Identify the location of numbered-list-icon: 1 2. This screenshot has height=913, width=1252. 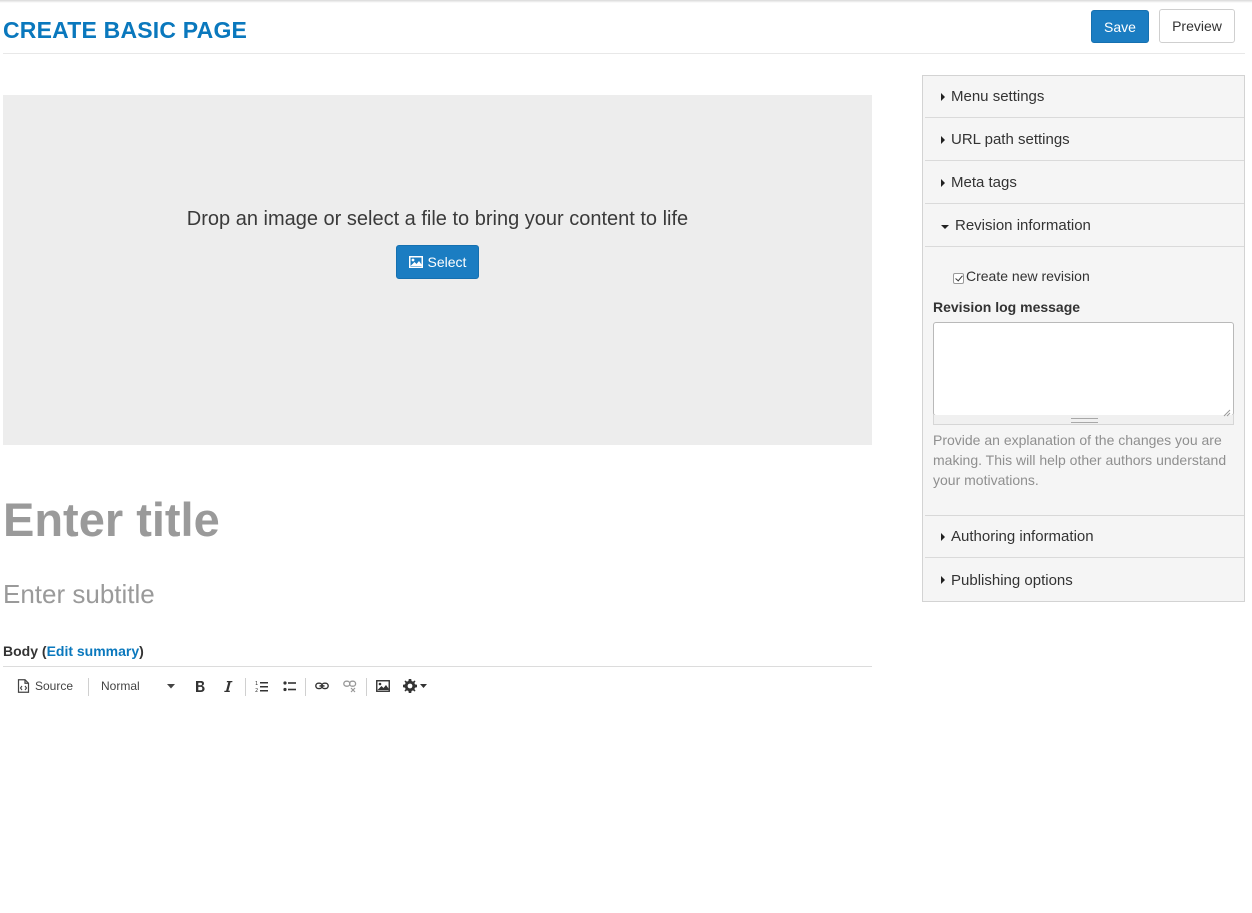
(262, 686).